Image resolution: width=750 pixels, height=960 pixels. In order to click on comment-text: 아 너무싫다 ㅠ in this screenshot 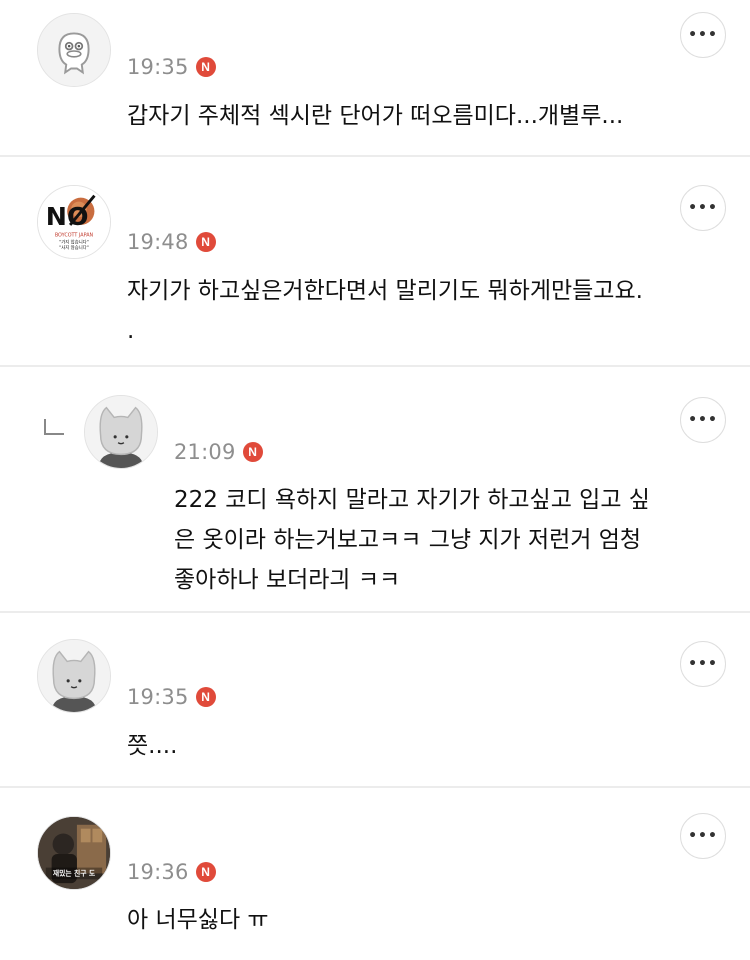, I will do `click(198, 920)`.